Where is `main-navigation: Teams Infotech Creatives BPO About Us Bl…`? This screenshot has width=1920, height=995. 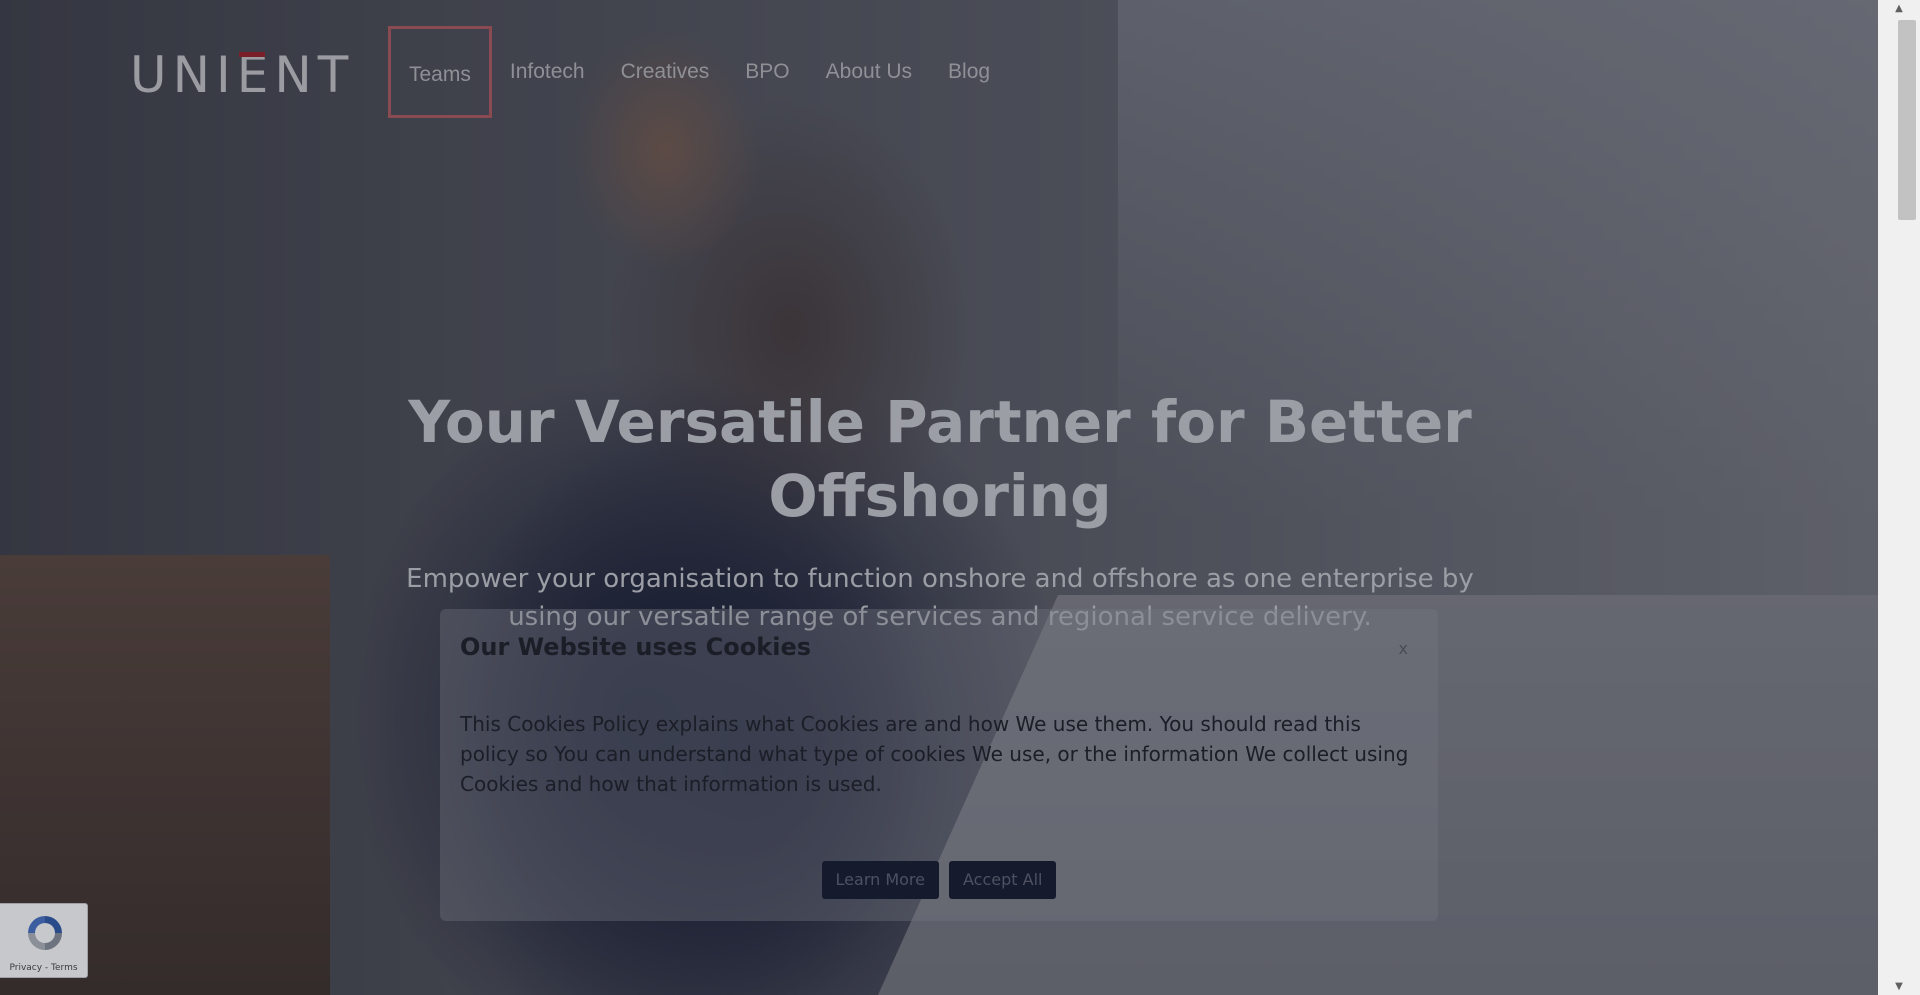 main-navigation: Teams Infotech Creatives BPO About Us Bl… is located at coordinates (698, 72).